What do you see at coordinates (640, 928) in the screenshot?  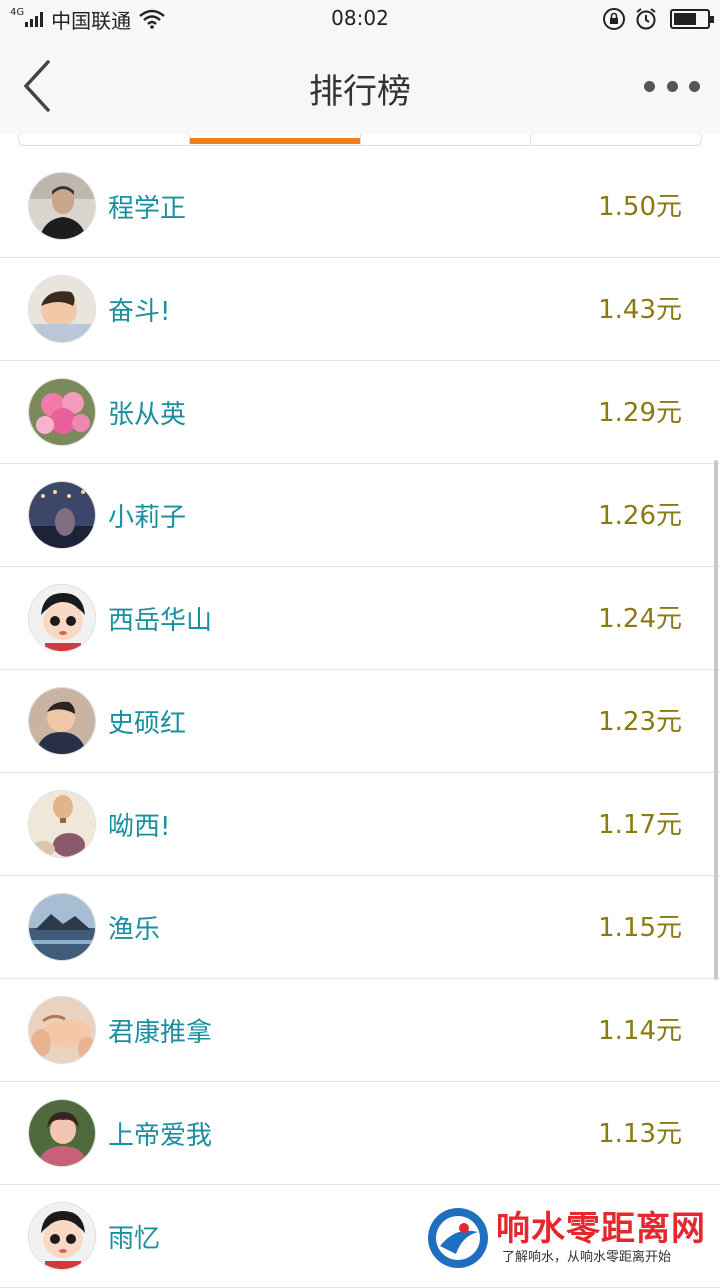 I see `reward-amount: 1.15元` at bounding box center [640, 928].